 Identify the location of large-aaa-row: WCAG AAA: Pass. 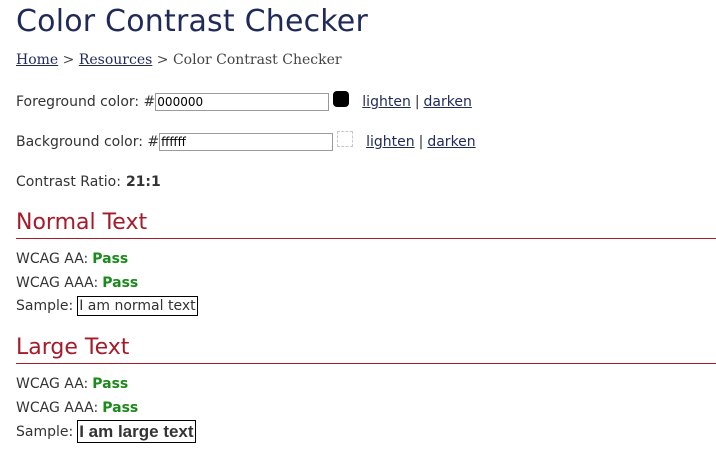
(77, 408).